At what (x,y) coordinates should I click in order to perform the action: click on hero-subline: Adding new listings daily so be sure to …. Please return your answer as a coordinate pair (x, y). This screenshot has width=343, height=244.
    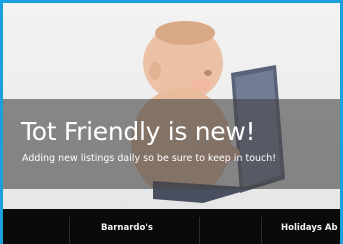
    Looking at the image, I should click on (149, 158).